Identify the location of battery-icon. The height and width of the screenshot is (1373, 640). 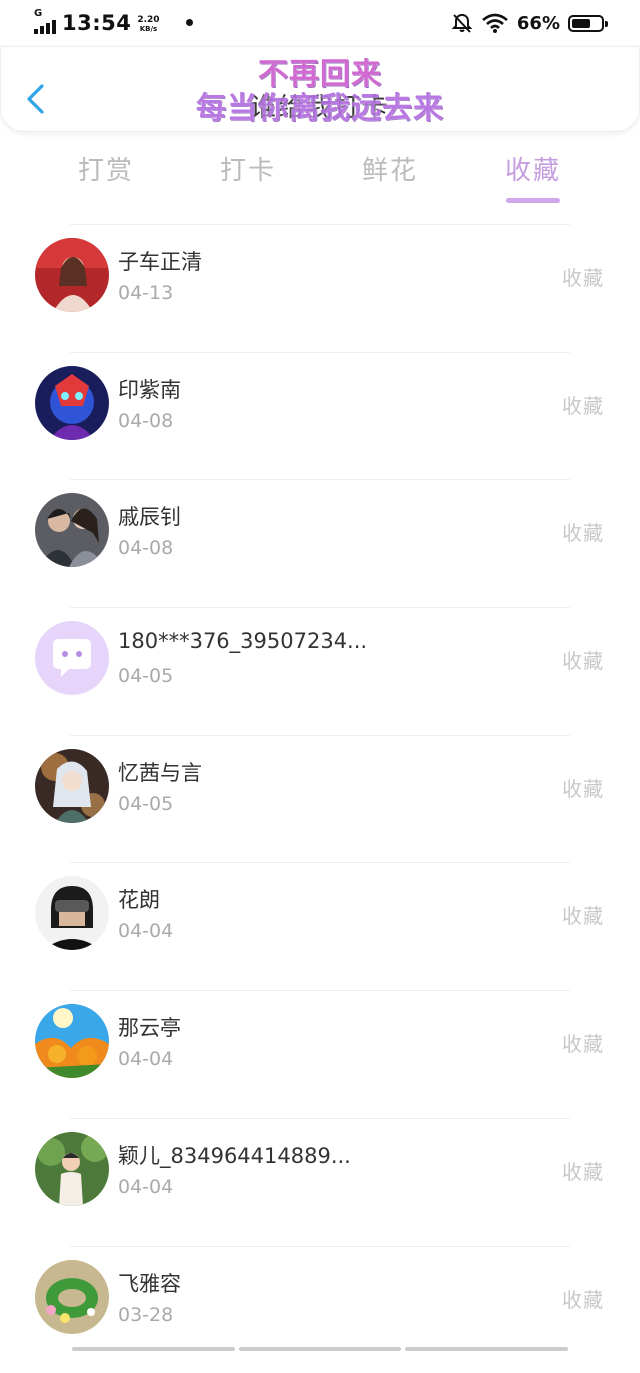
(586, 23).